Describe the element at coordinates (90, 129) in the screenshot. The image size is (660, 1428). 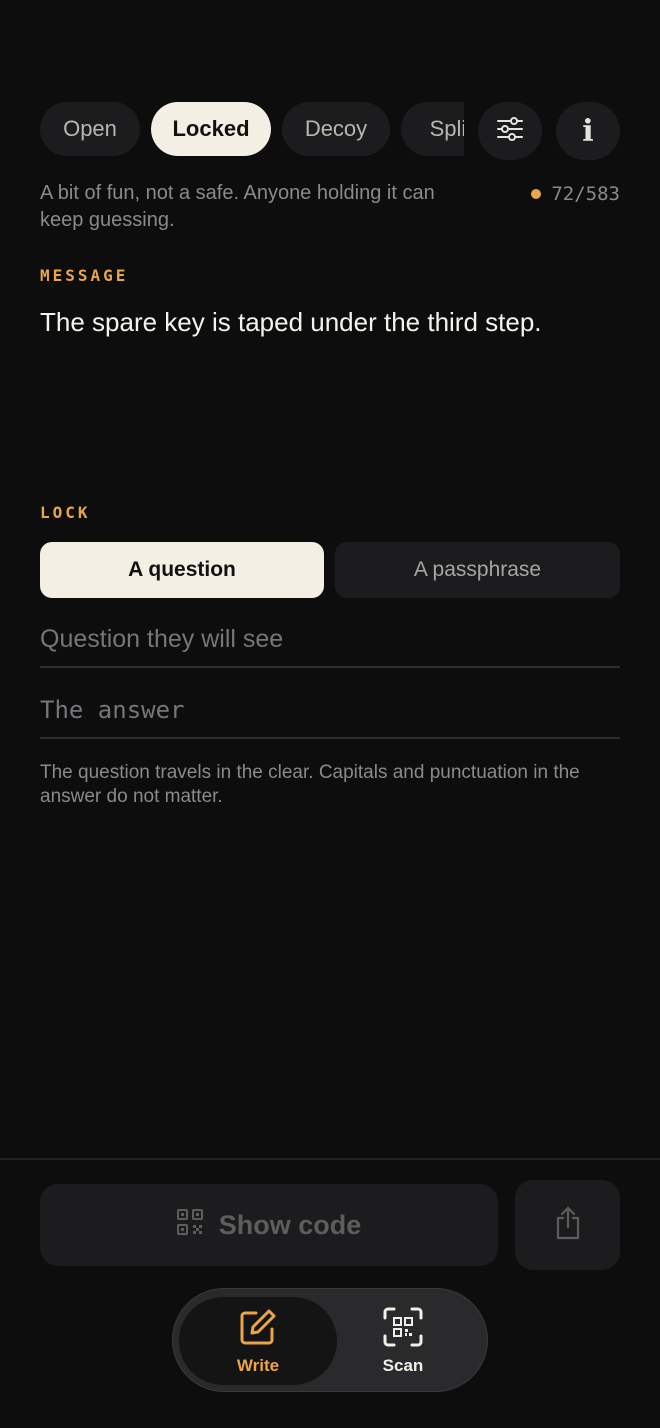
I see `tab-open: Open` at that location.